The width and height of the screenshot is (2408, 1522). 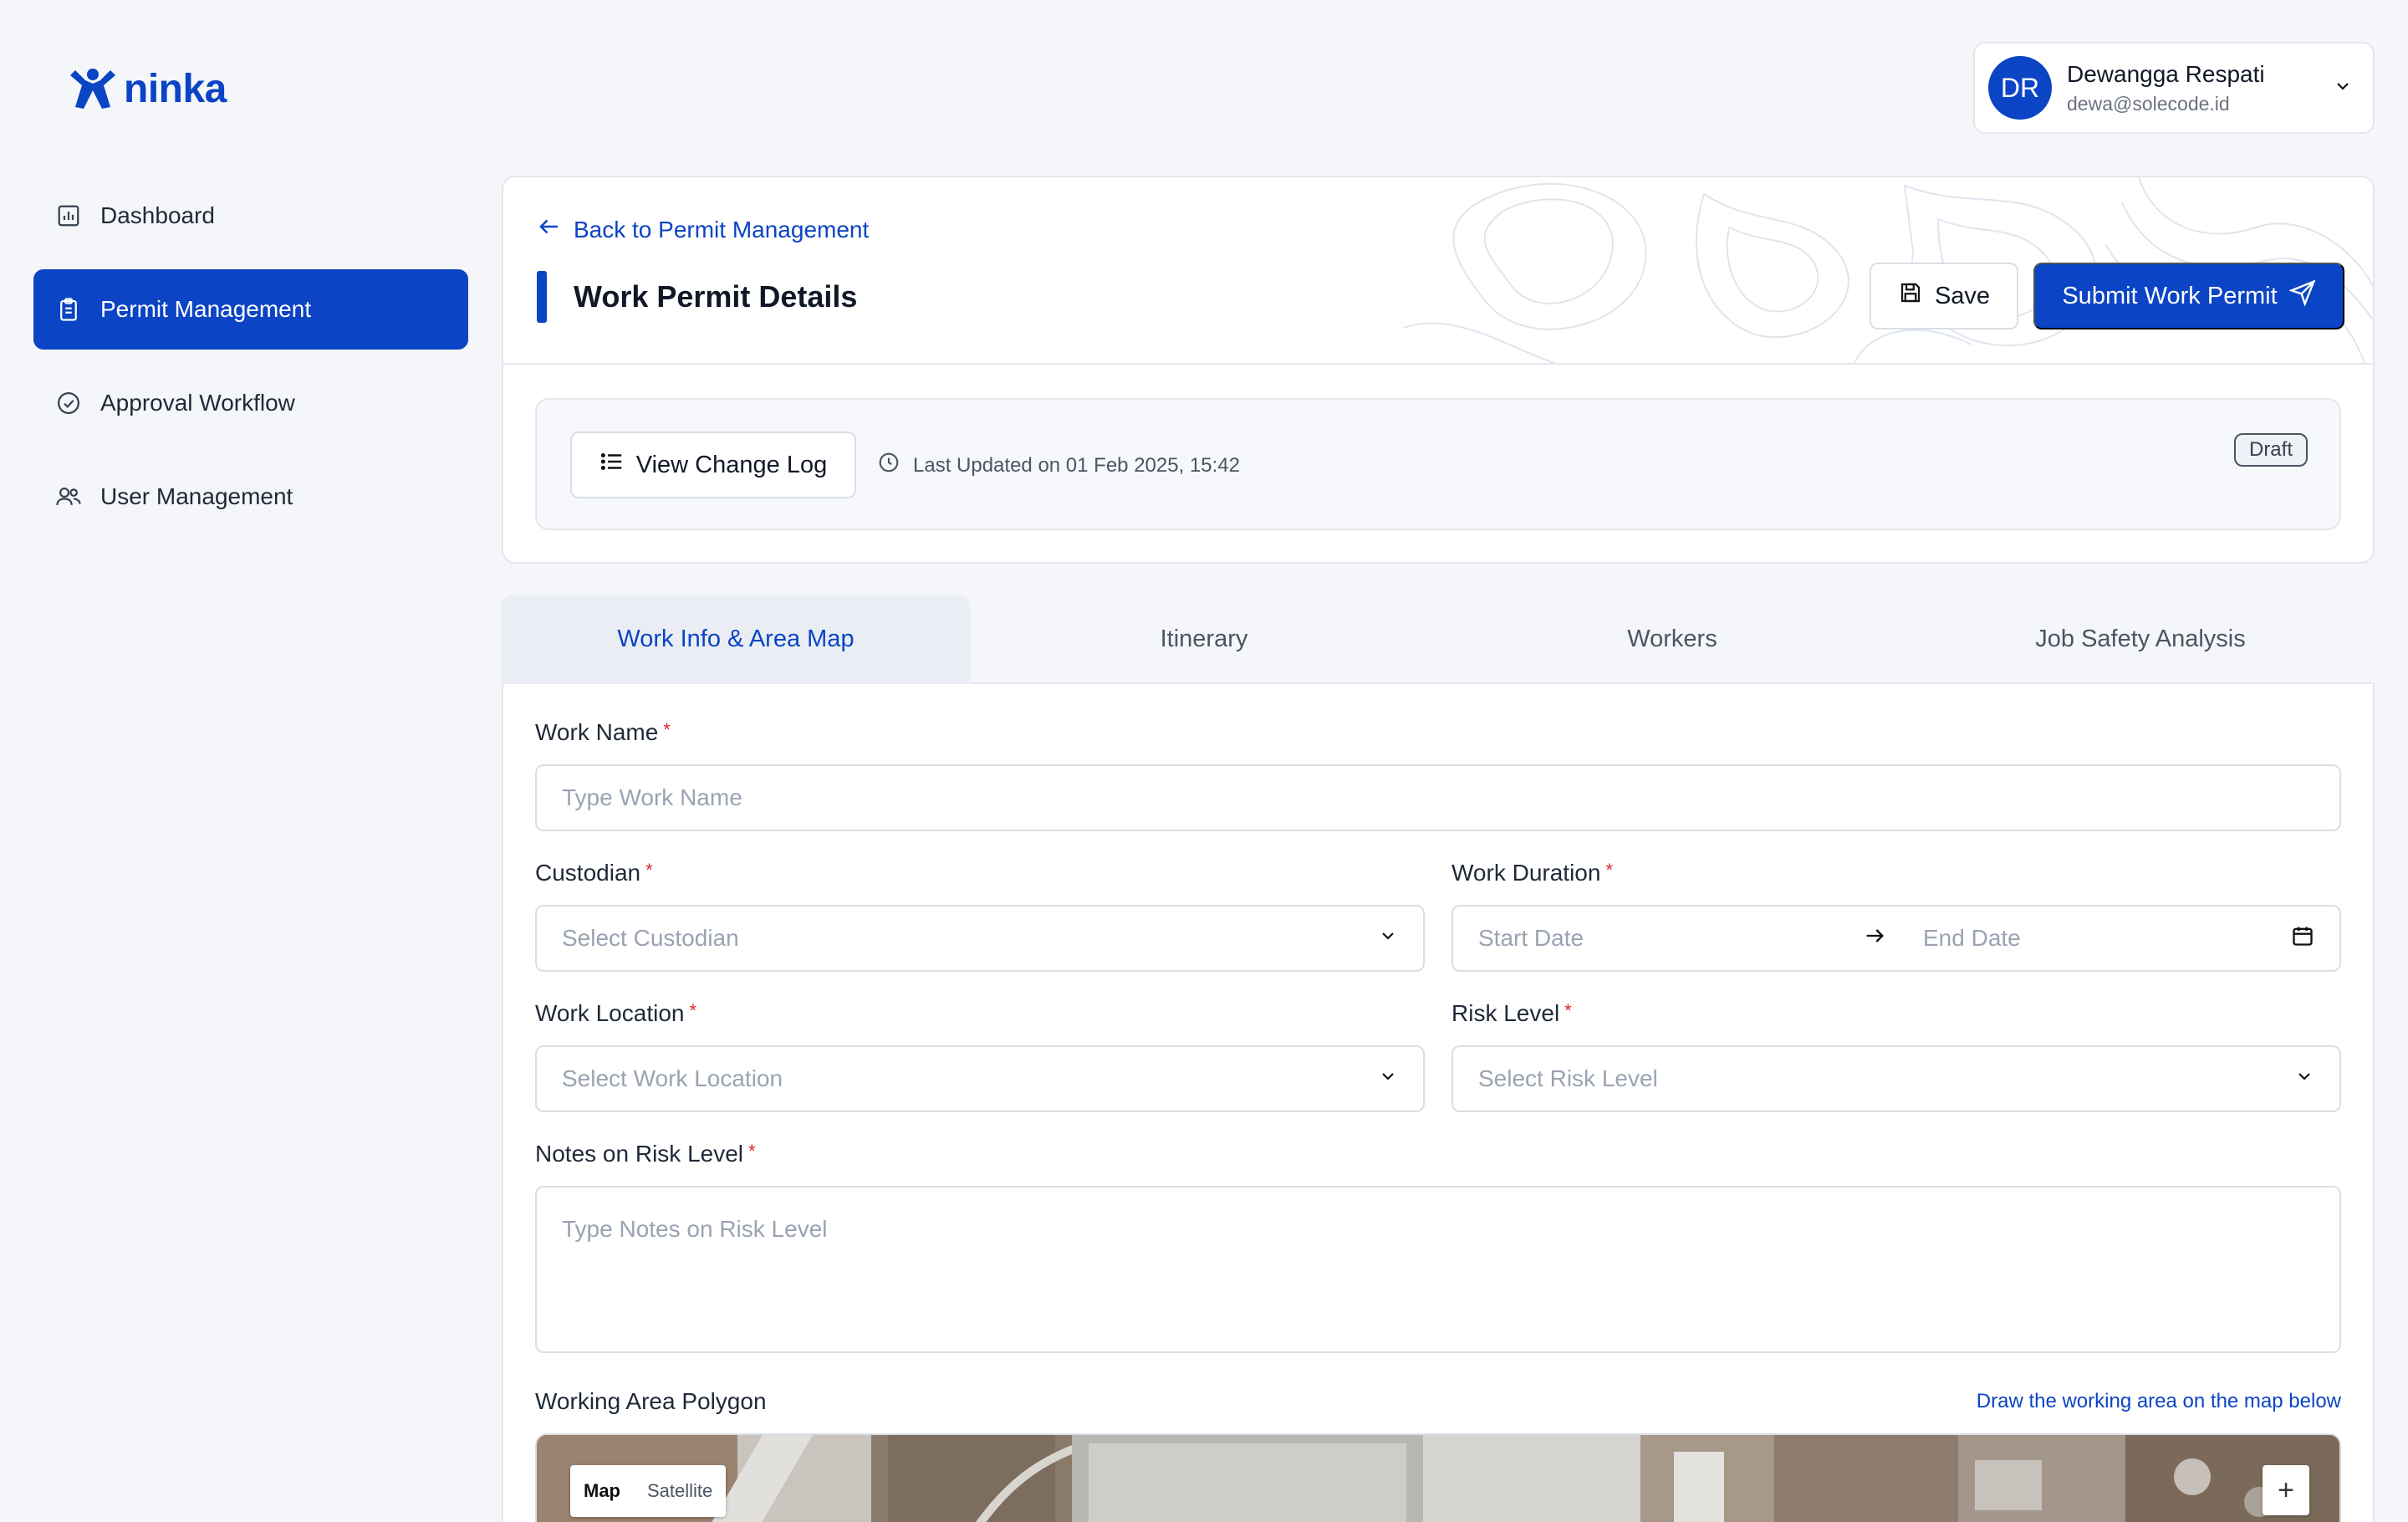 What do you see at coordinates (2286, 1490) in the screenshot?
I see `zoom-in-button: +` at bounding box center [2286, 1490].